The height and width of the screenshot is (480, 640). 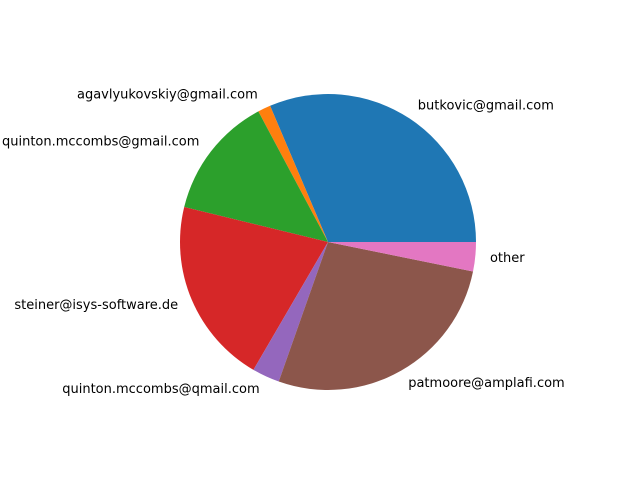 What do you see at coordinates (160, 389) in the screenshot?
I see `pie-label-quinton-mccombs-qmail-com: quinton.mccombs@qmail.com` at bounding box center [160, 389].